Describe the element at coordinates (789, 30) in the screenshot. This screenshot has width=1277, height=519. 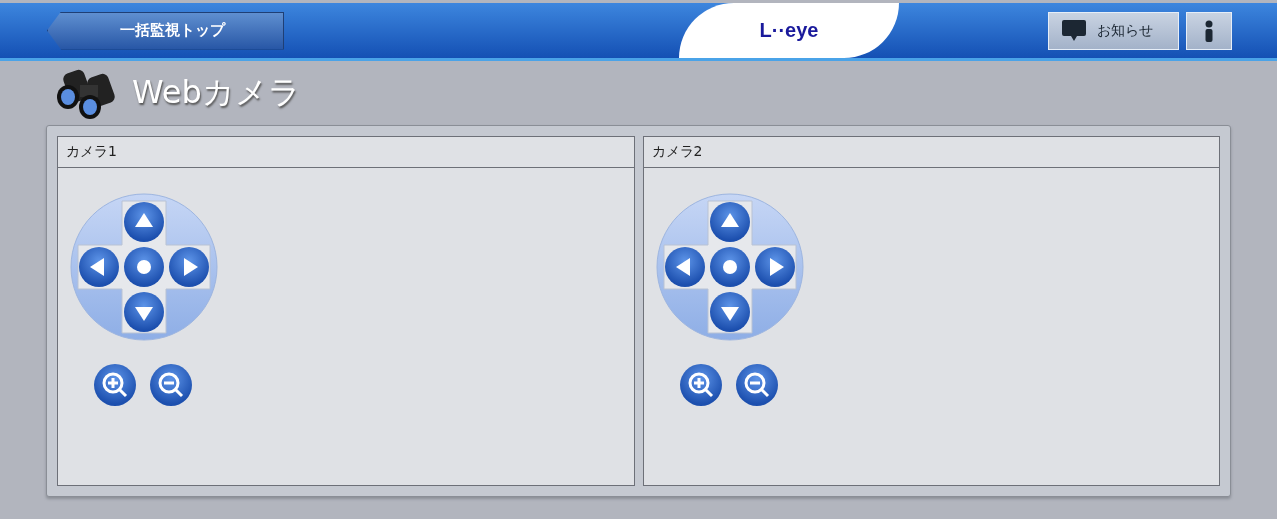
I see `logo: L··eye` at that location.